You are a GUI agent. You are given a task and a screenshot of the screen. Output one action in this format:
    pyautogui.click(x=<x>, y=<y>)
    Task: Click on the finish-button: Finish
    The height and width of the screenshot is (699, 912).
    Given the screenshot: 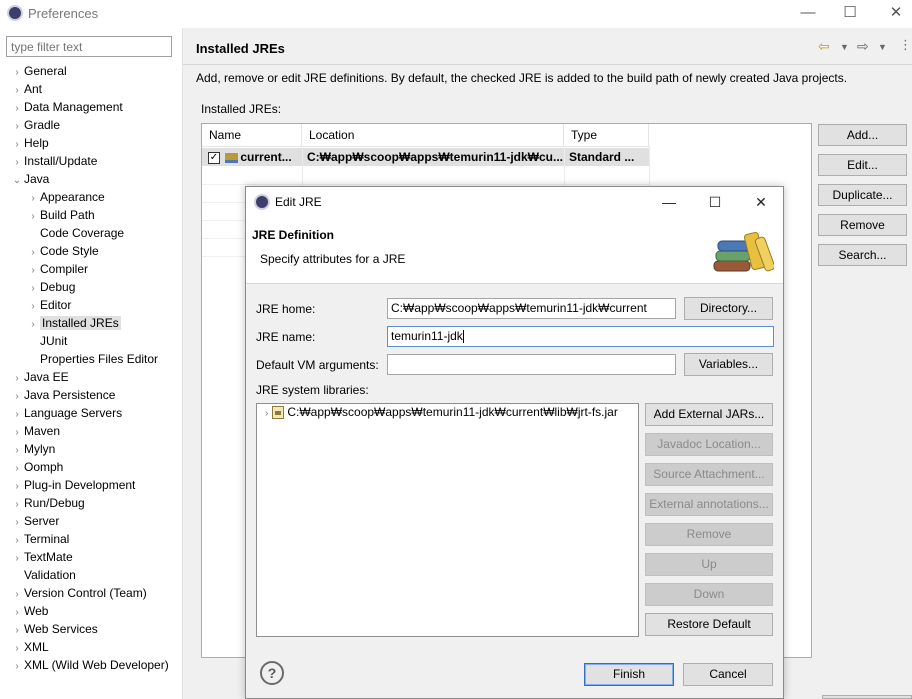 What is the action you would take?
    pyautogui.click(x=629, y=674)
    